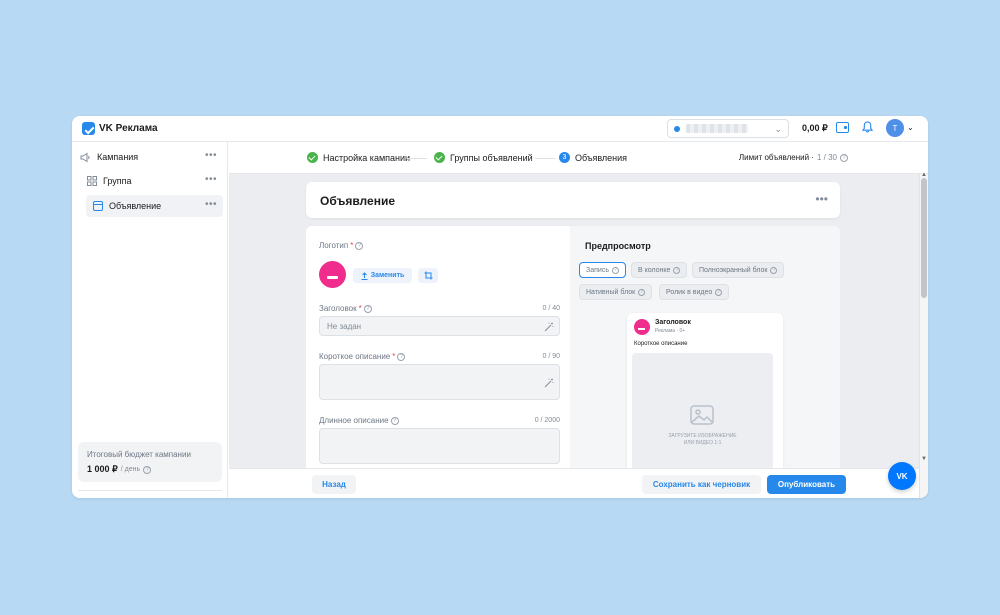 The width and height of the screenshot is (1000, 615). Describe the element at coordinates (793, 157) in the screenshot. I see `ads-limit: Лимит объявлений · 1 / 30 ?` at that location.